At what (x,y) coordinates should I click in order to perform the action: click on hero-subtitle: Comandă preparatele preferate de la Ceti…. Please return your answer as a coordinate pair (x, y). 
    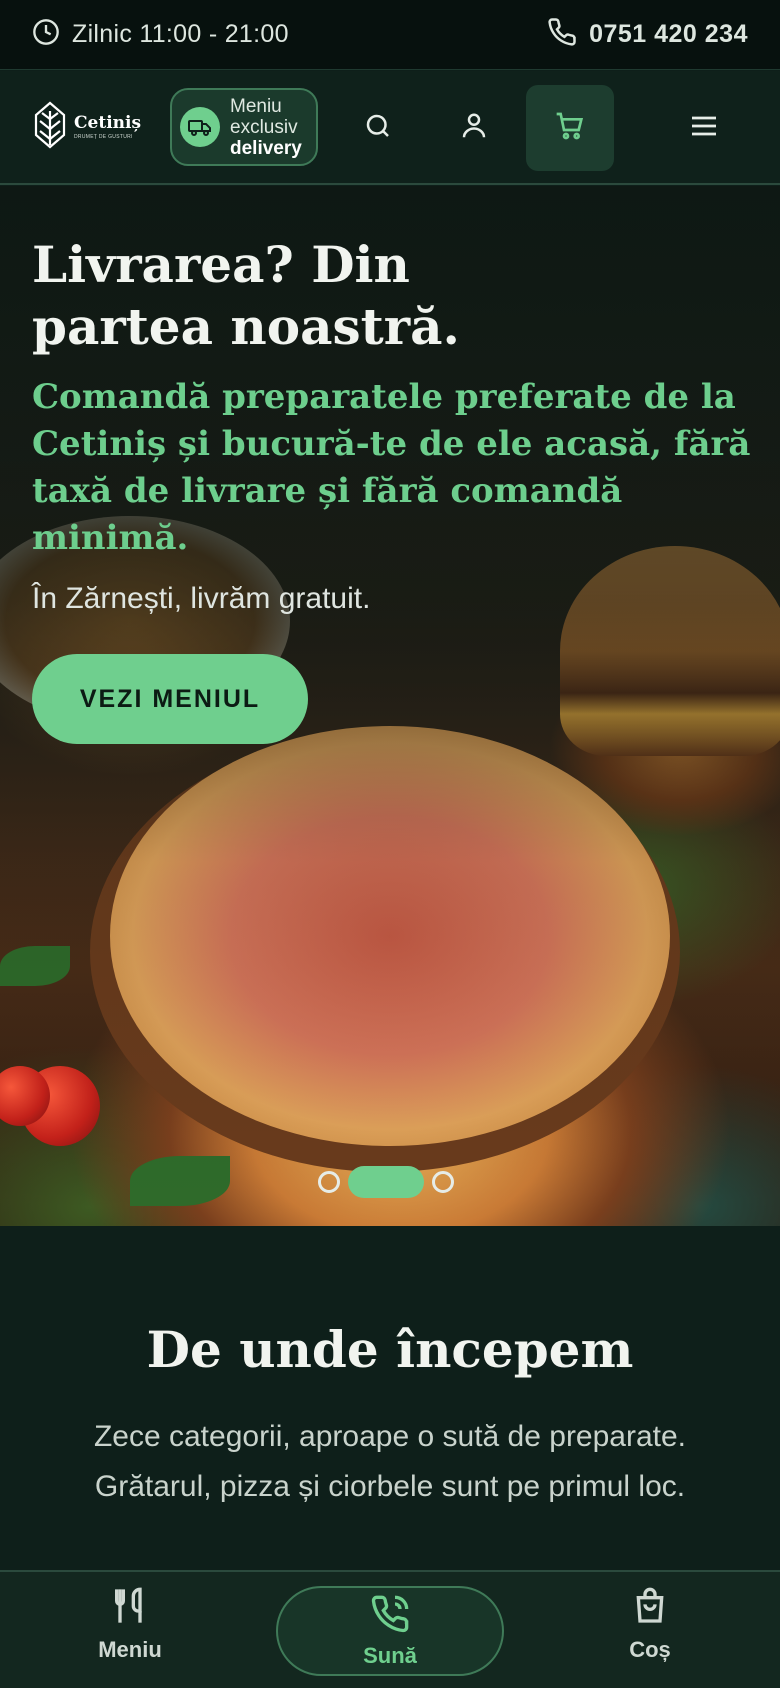
    Looking at the image, I should click on (391, 467).